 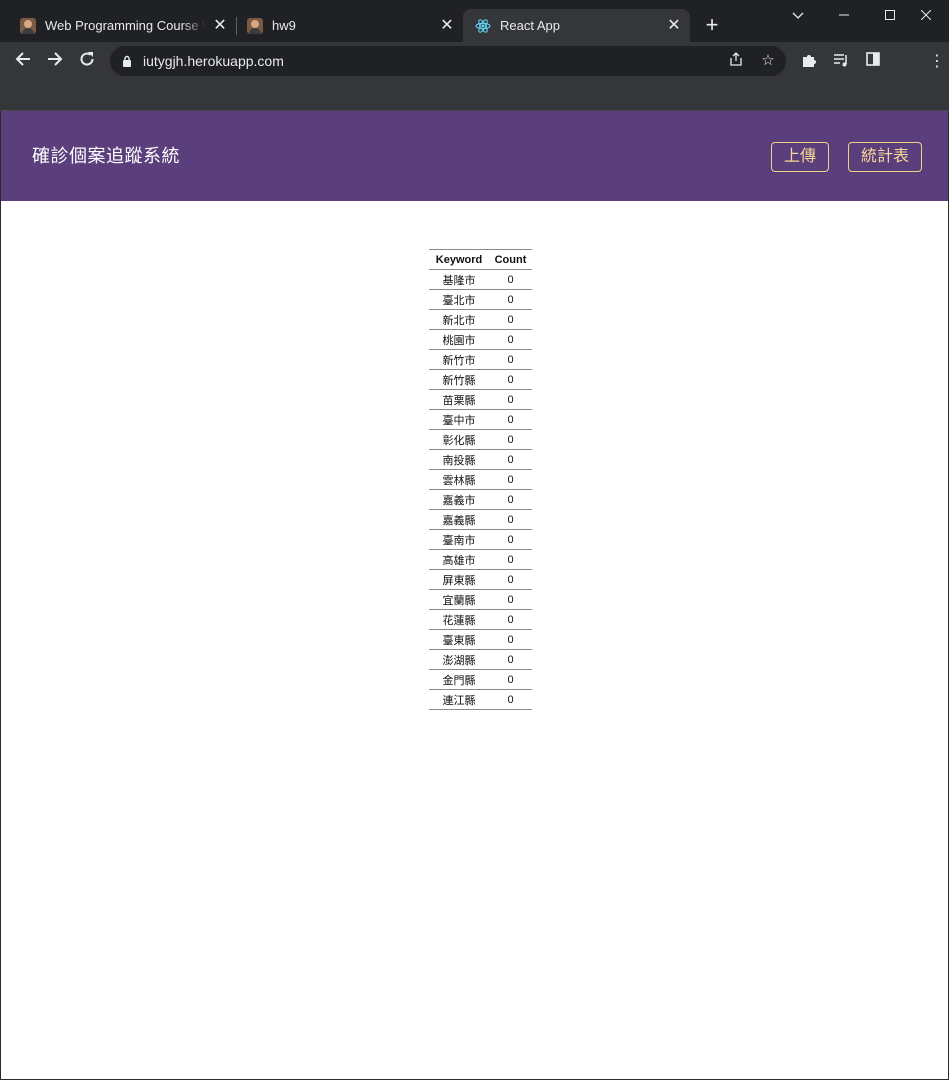 I want to click on table-row: 澎湖縣 0, so click(x=480, y=659).